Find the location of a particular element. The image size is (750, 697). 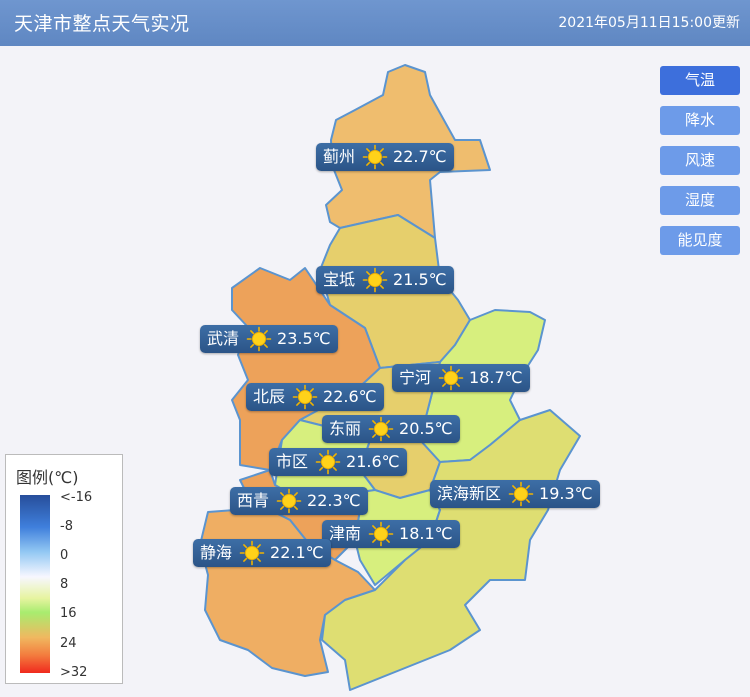

header-bar: 天津市整点天气实况 2021年05月11日15:00更新 is located at coordinates (375, 23).